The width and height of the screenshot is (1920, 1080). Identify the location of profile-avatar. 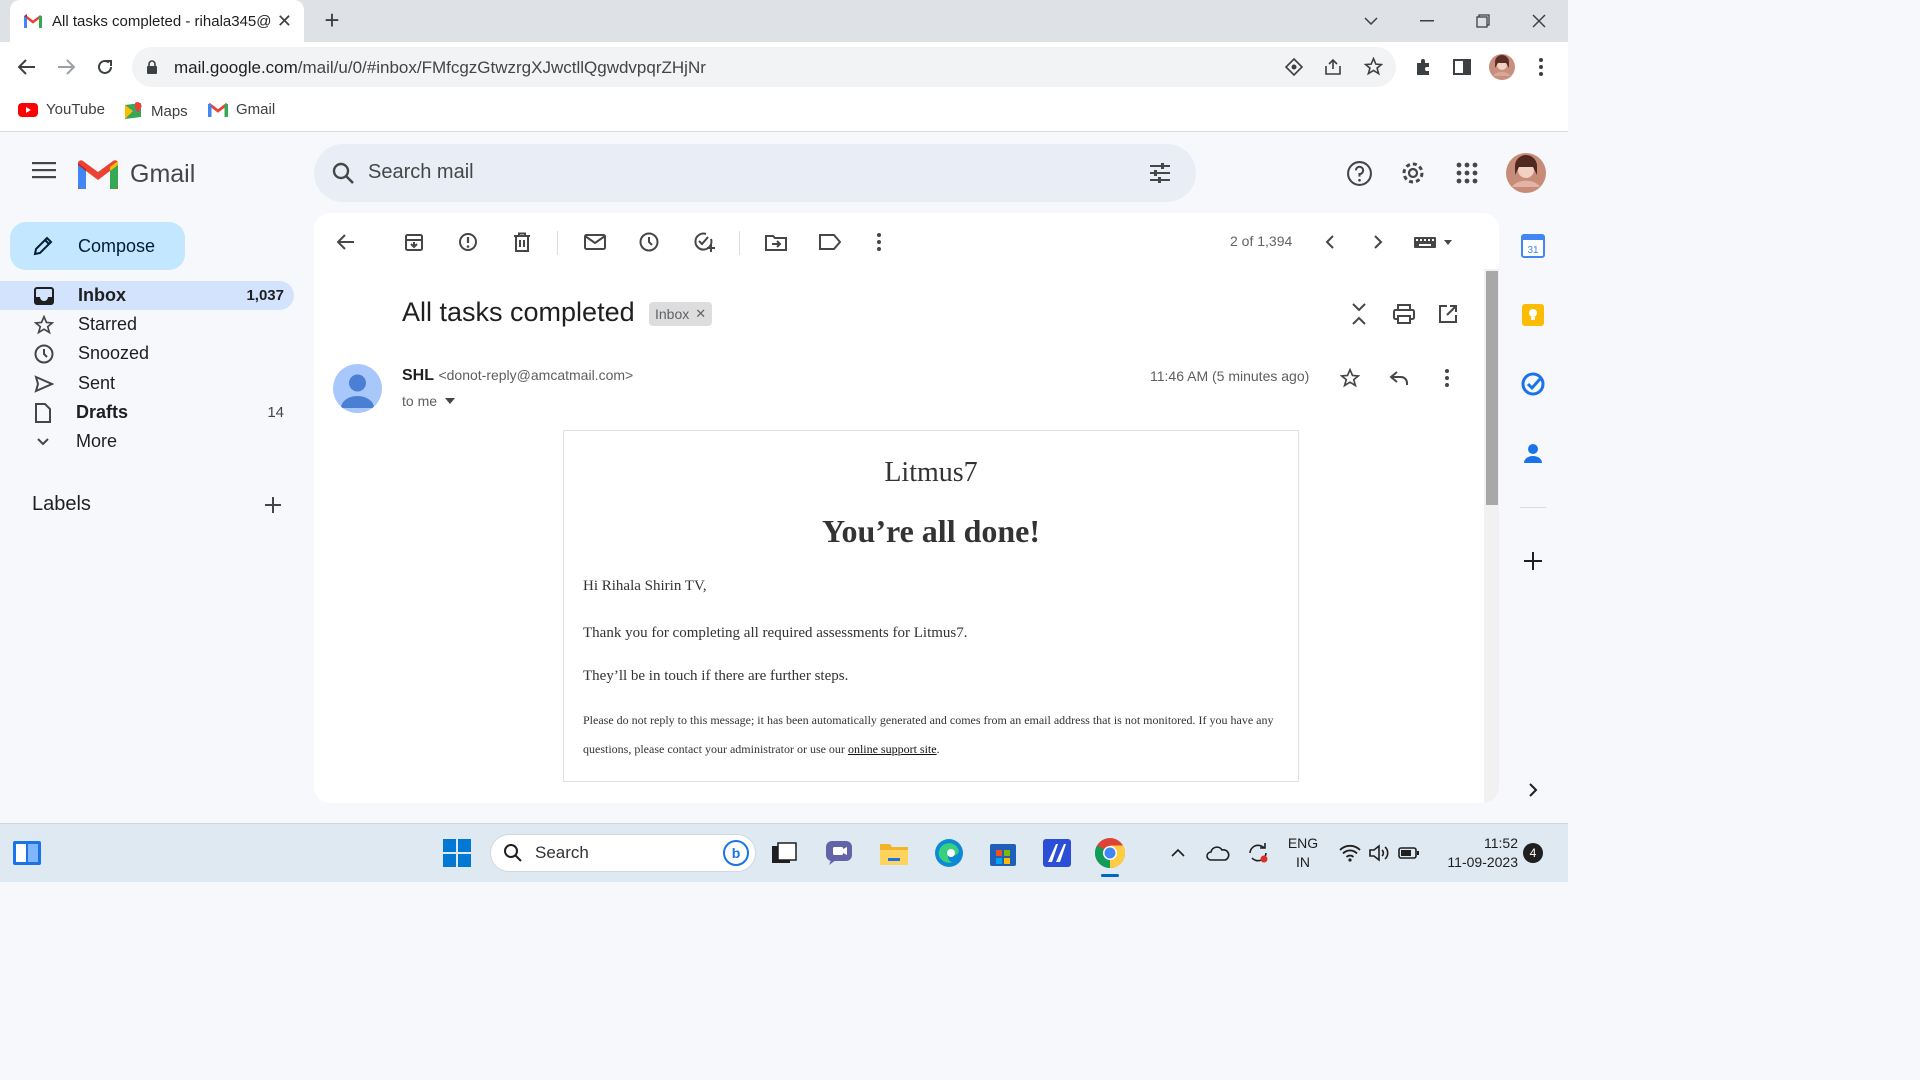
(1502, 67).